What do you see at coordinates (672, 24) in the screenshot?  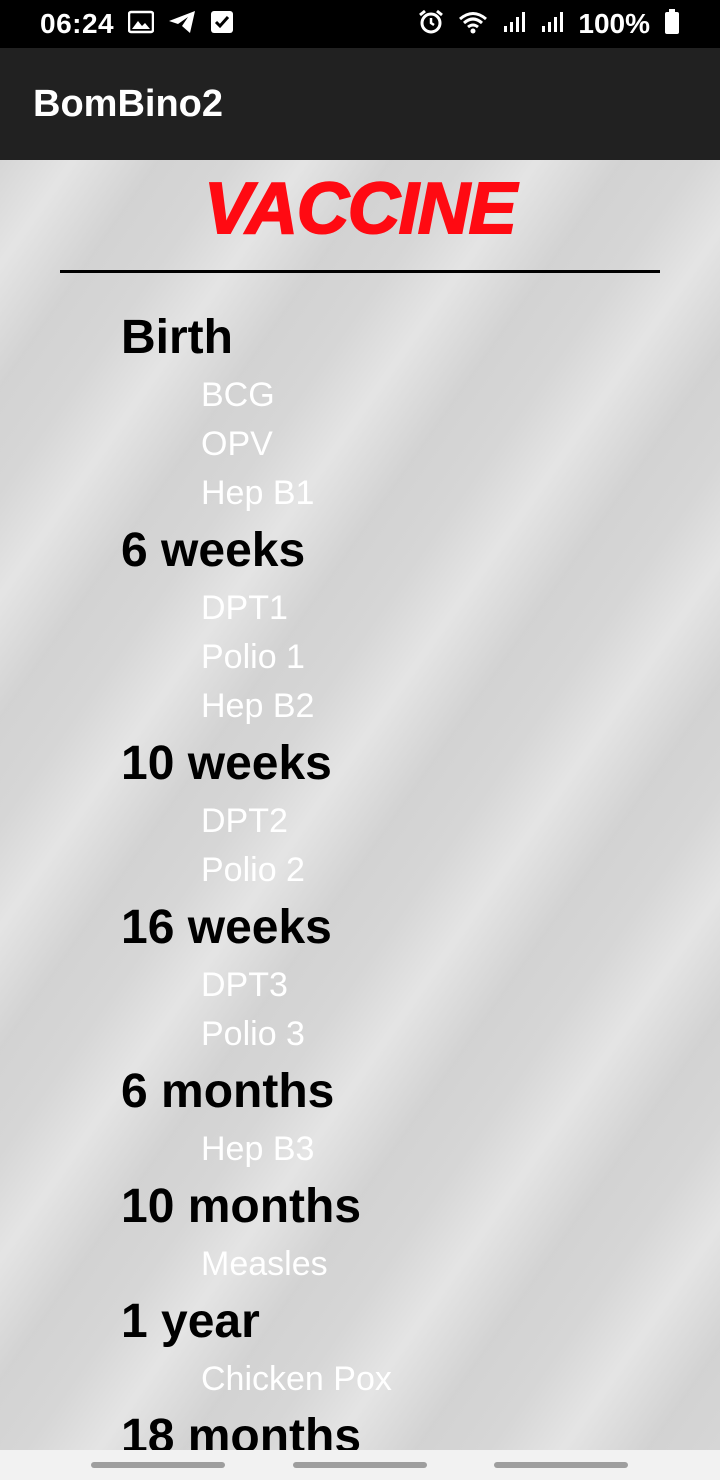 I see `battery-icon` at bounding box center [672, 24].